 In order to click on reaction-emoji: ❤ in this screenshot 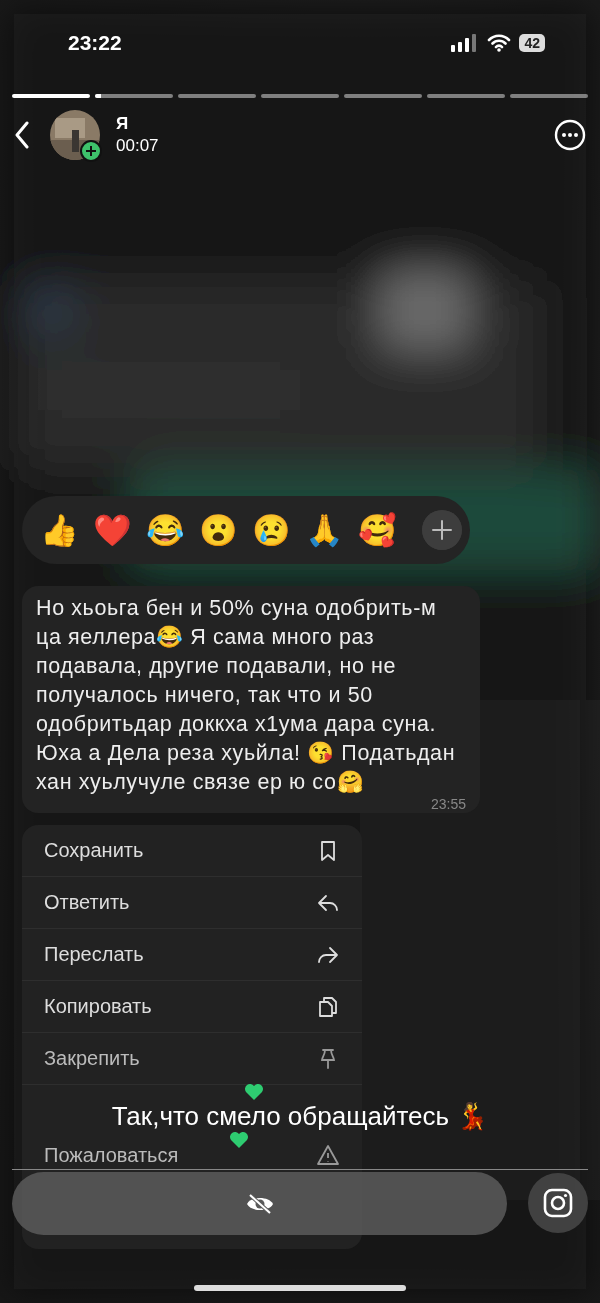, I will do `click(112, 530)`.